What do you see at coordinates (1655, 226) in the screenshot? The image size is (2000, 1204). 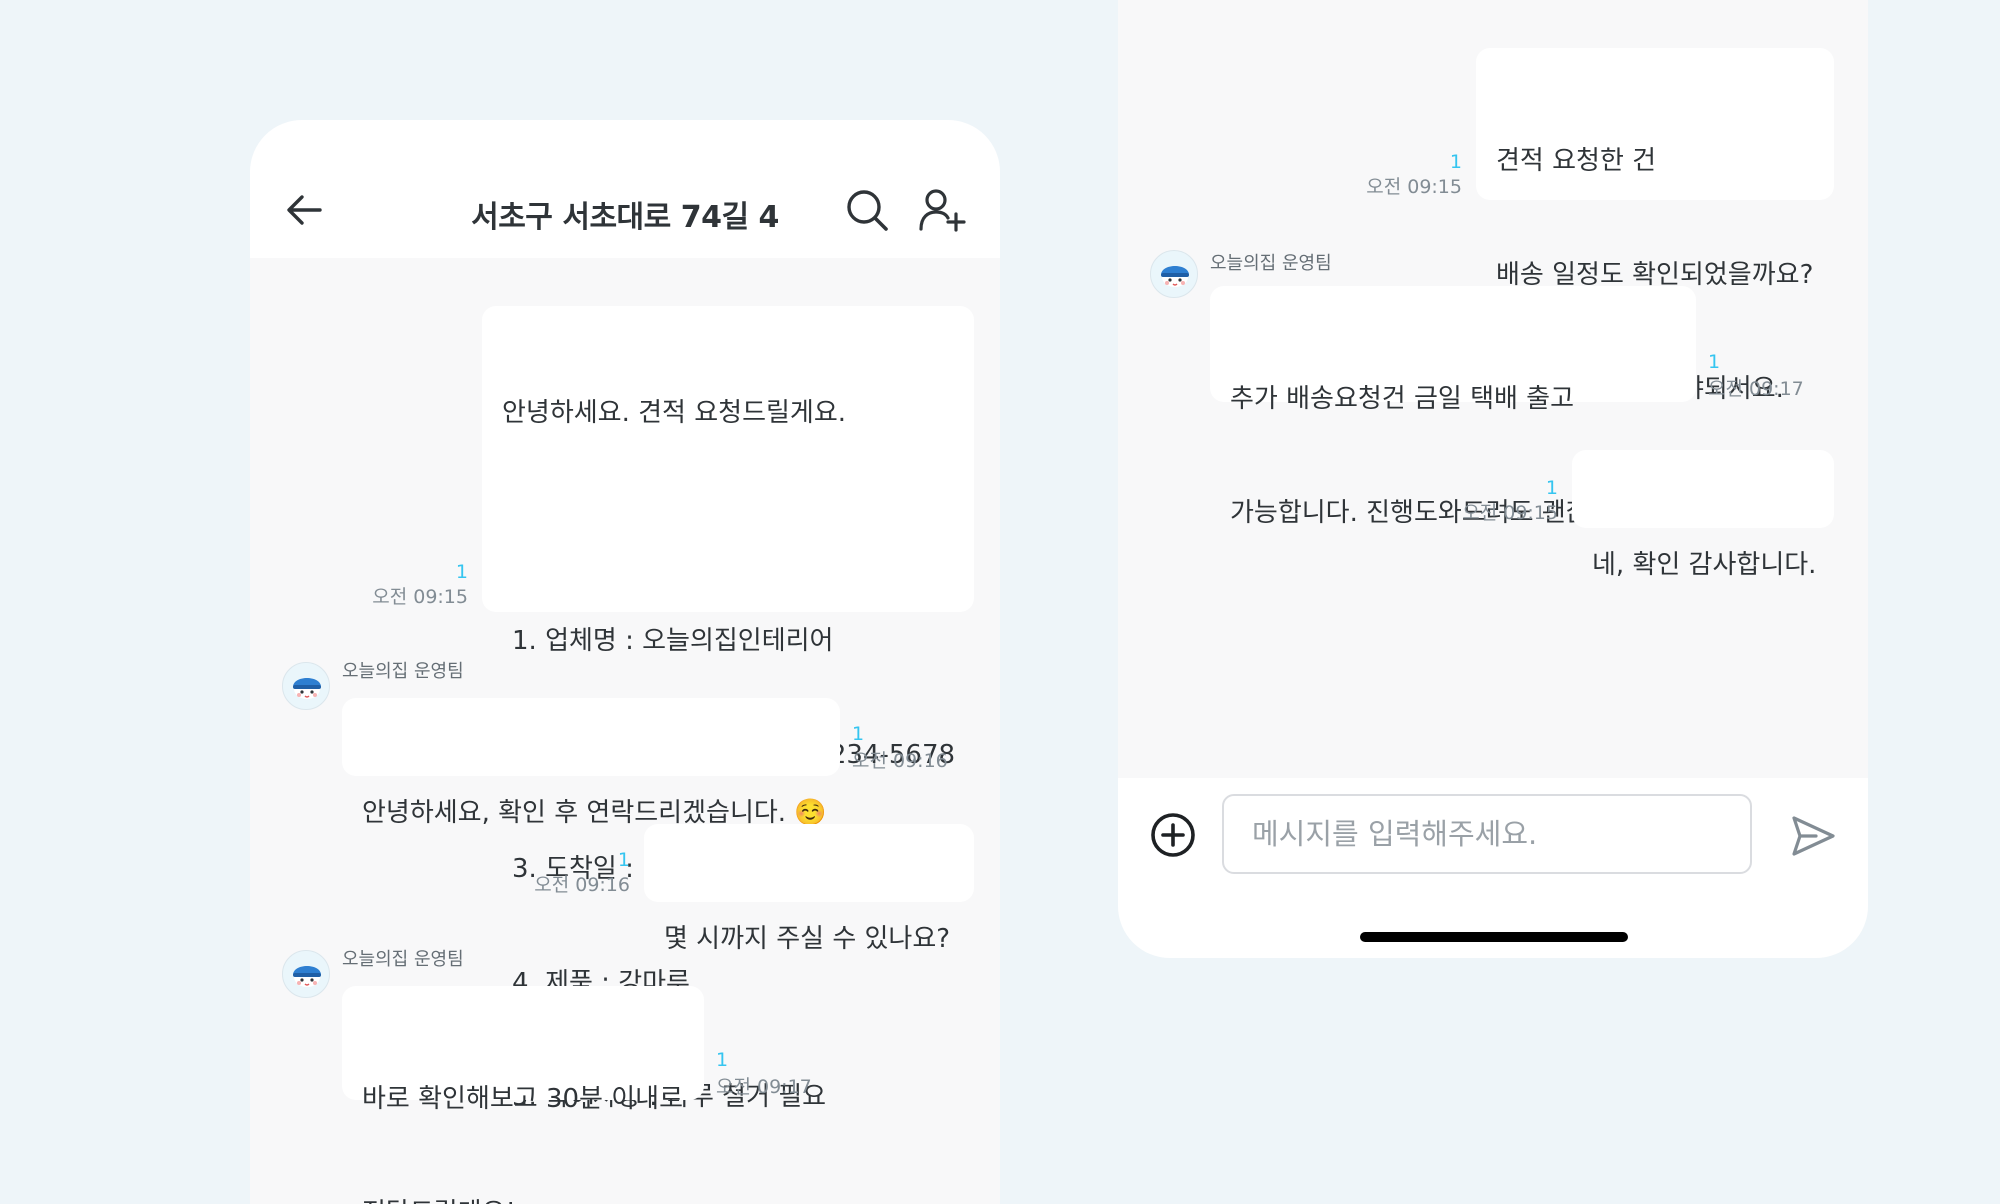 I see `message-bubble-sent: 견적 요청한 건 배송 일정도 확인되었을까요? 오늘 바로 받아봐야되서요.` at bounding box center [1655, 226].